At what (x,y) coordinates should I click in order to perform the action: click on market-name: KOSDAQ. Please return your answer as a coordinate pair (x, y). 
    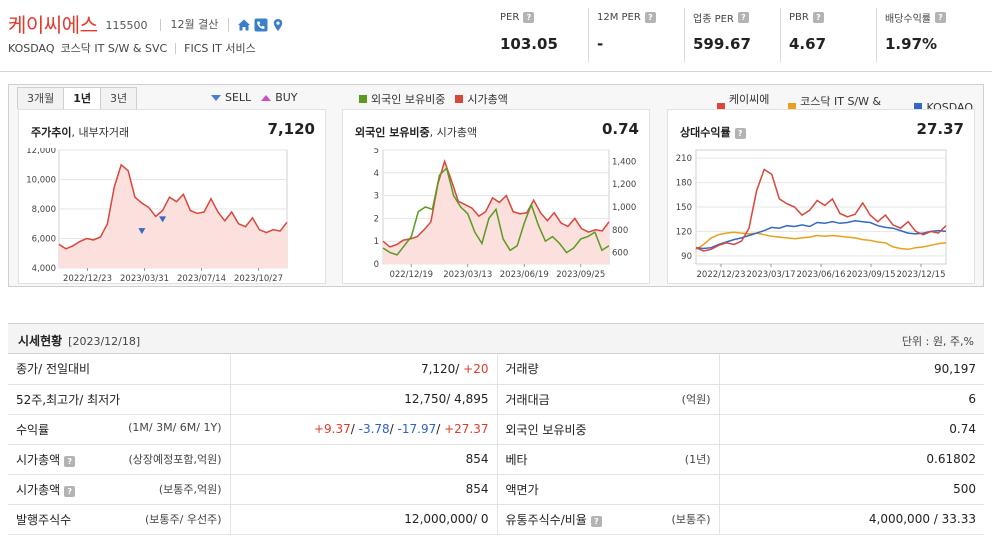
    Looking at the image, I should click on (31, 48).